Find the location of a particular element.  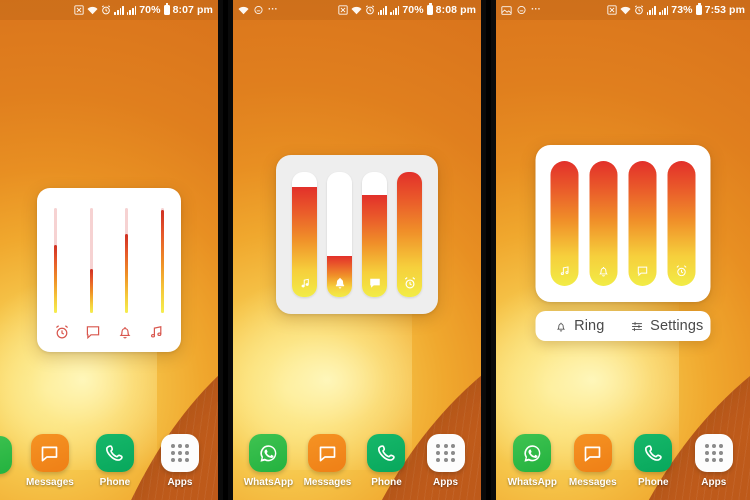

status-bar-2: ··· 70% 8:08 pm is located at coordinates (357, 10).